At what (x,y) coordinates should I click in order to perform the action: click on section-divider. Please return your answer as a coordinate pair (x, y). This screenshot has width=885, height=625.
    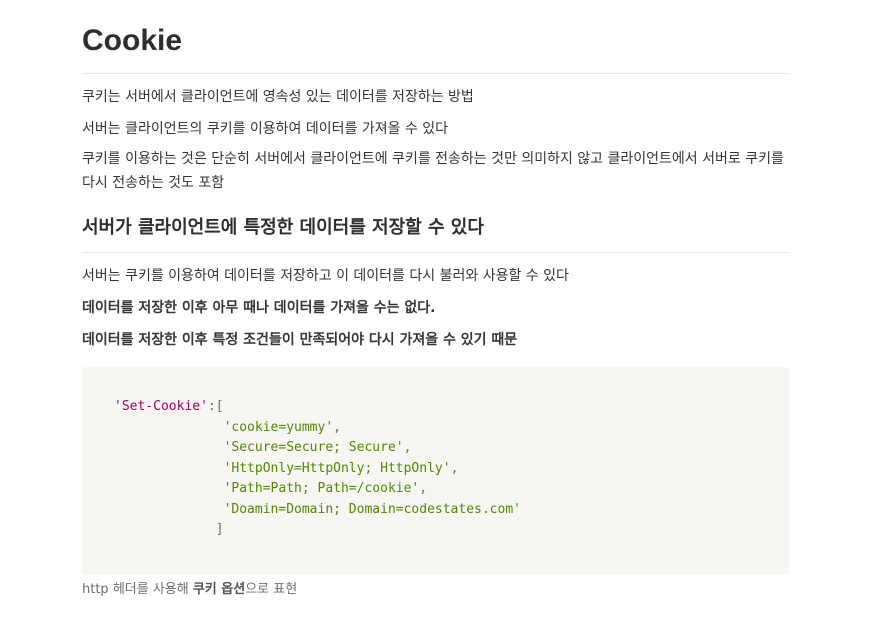
    Looking at the image, I should click on (435, 252).